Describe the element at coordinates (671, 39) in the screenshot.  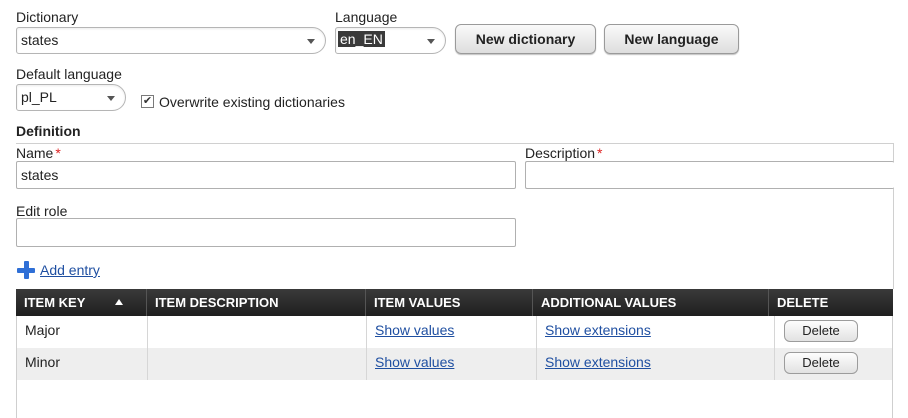
I see `new-language-button: New language` at that location.